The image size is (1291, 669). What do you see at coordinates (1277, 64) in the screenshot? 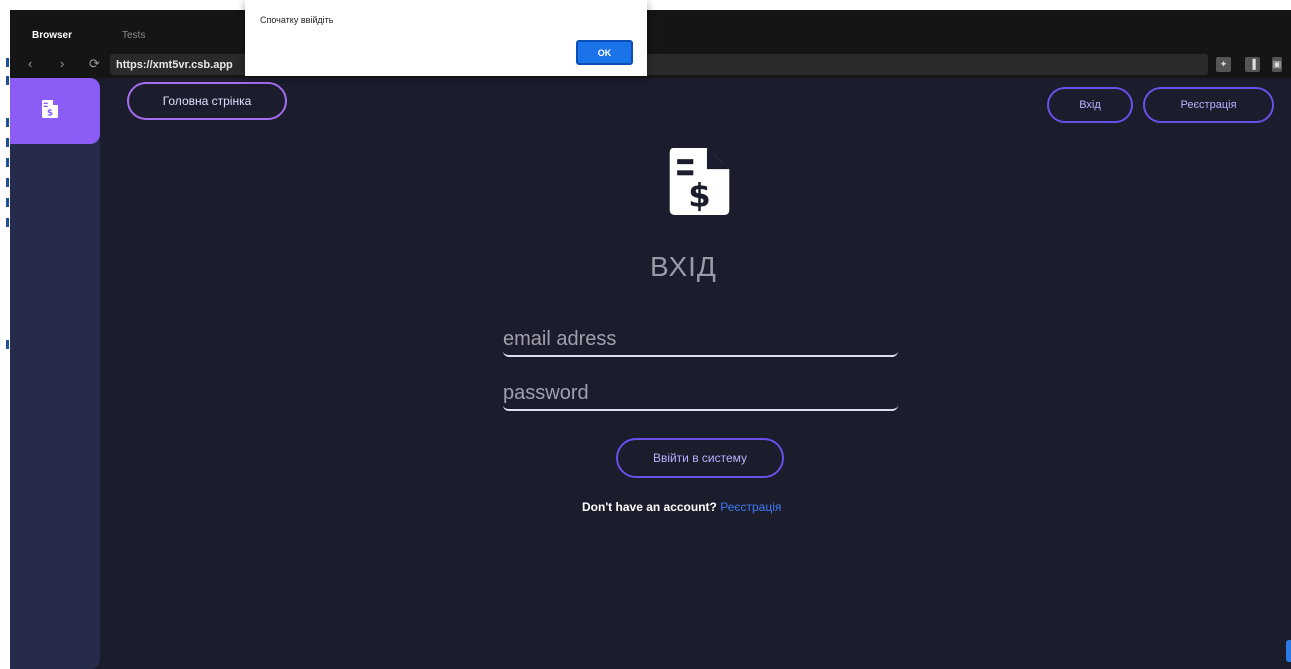
I see `new-window-icon: ▣` at bounding box center [1277, 64].